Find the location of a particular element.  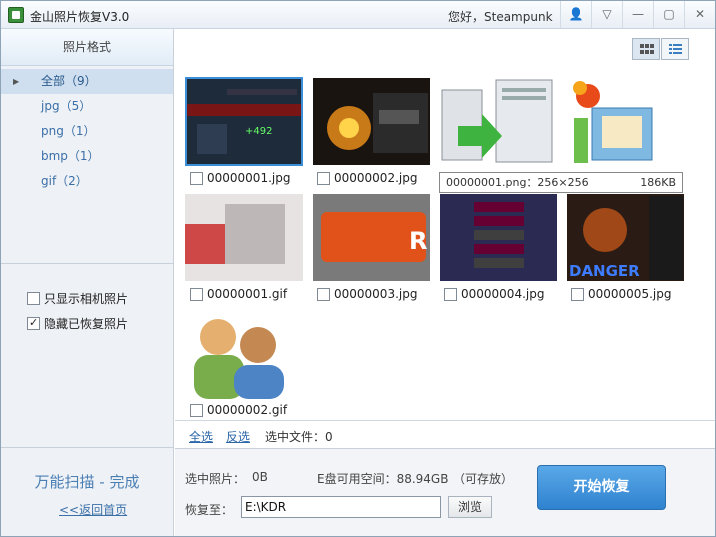

list-view-icon is located at coordinates (675, 49).